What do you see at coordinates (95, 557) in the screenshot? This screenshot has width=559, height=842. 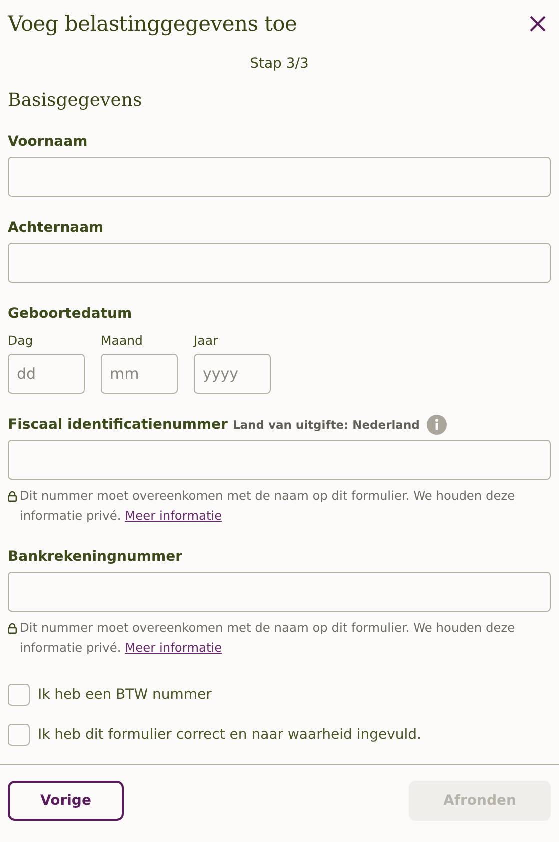 I see `field-label: Bankrekeningnummer` at bounding box center [95, 557].